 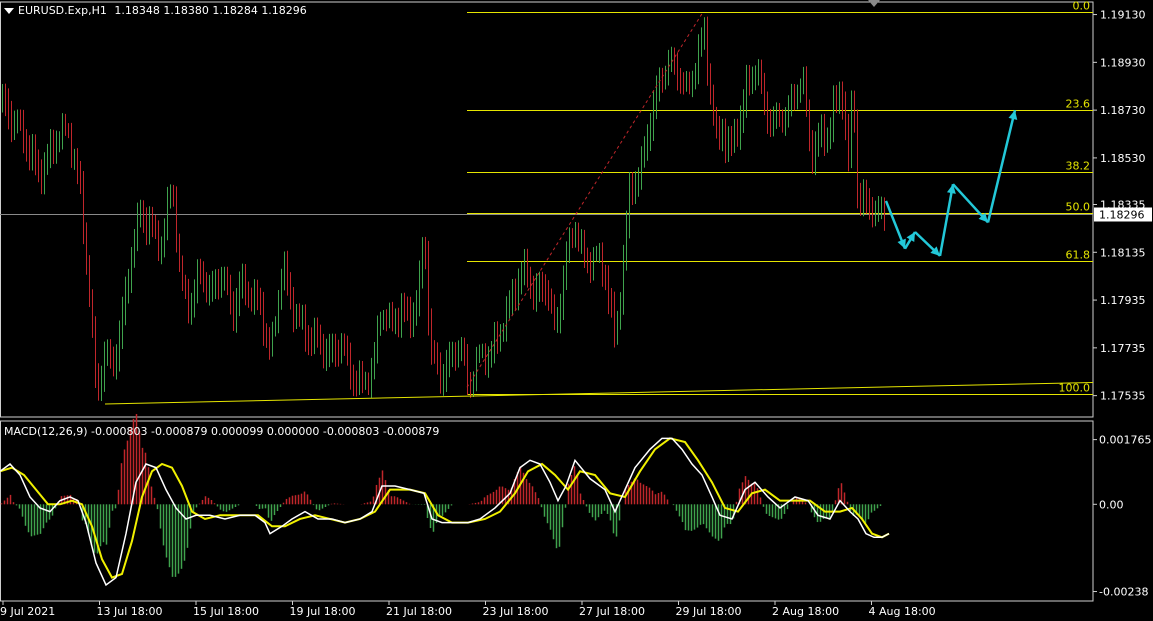 I want to click on time-tick-label: 13 Jul 18:00, so click(x=130, y=611).